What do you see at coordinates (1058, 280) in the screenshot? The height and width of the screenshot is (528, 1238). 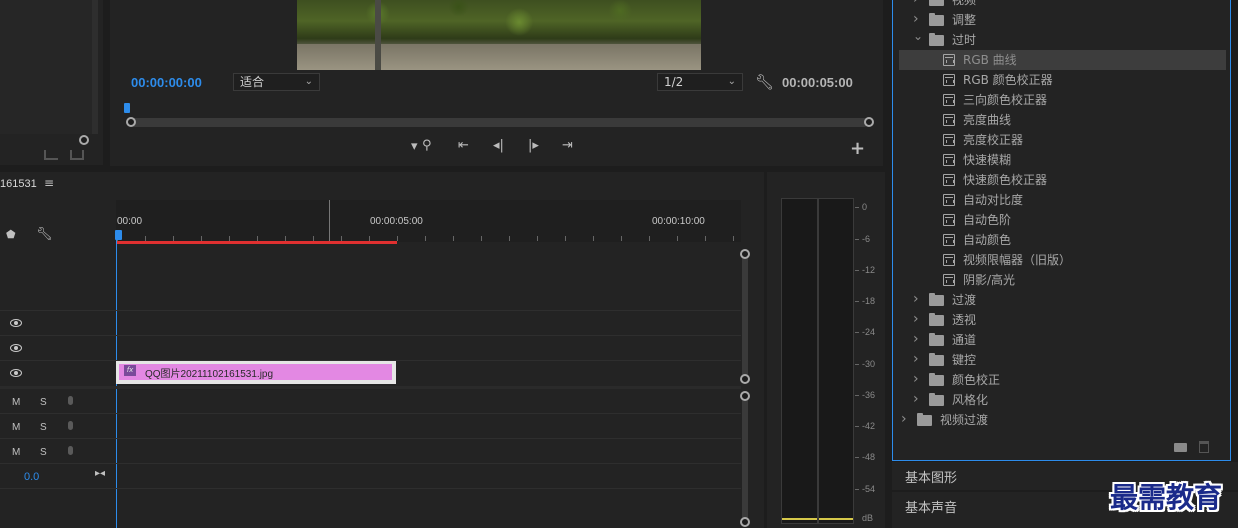 I see `effect-item-row: 阴影/高光` at bounding box center [1058, 280].